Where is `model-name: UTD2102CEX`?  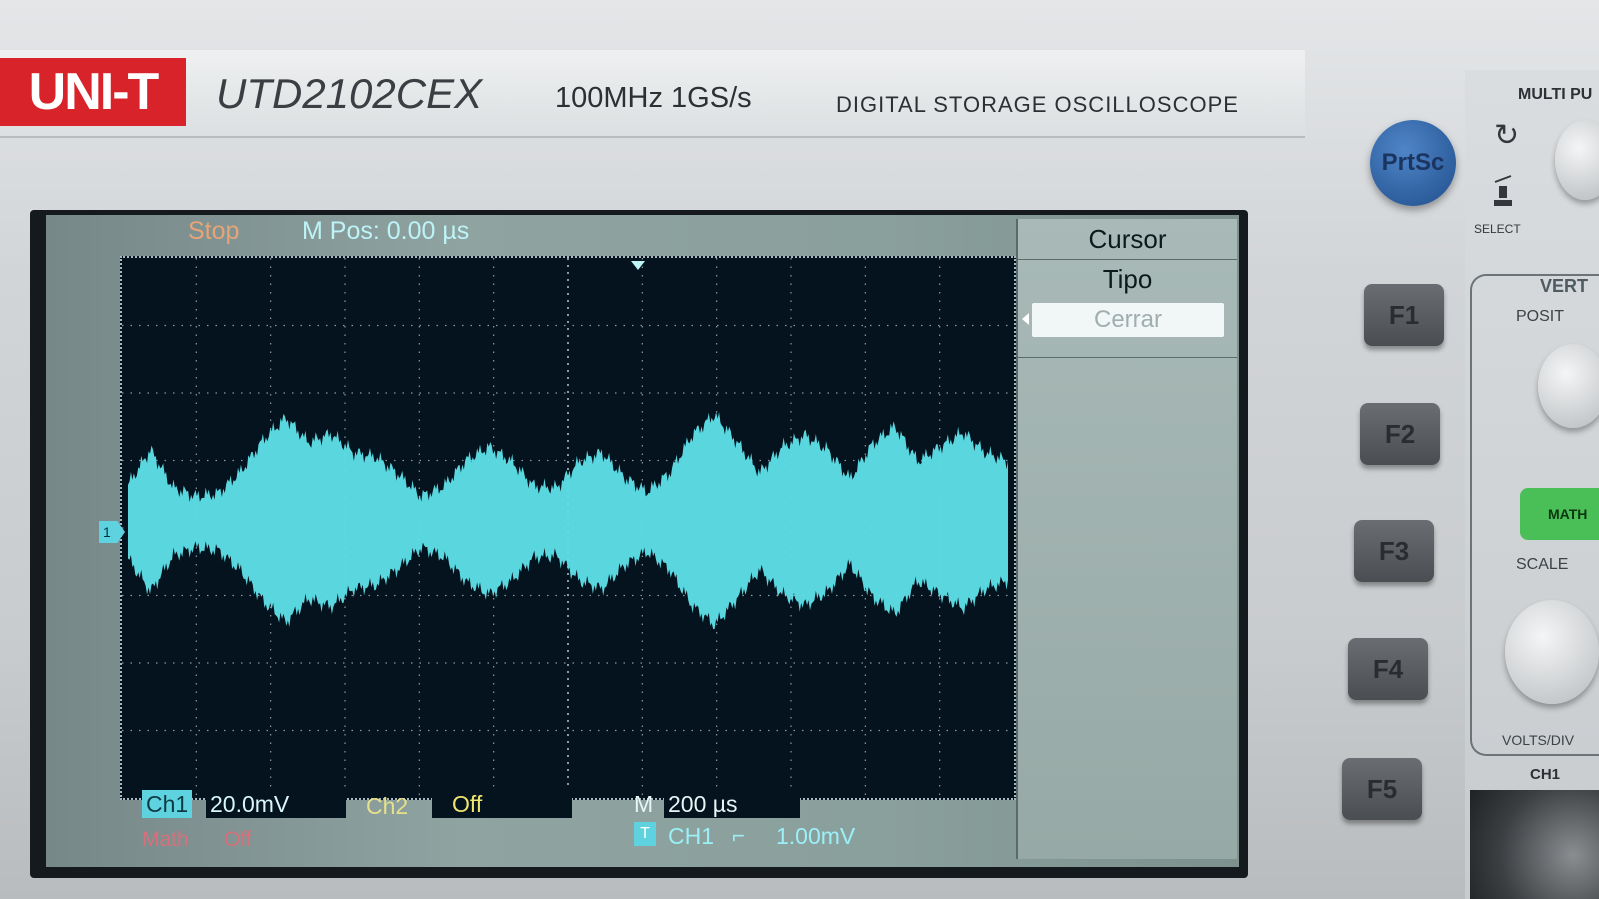 model-name: UTD2102CEX is located at coordinates (349, 93).